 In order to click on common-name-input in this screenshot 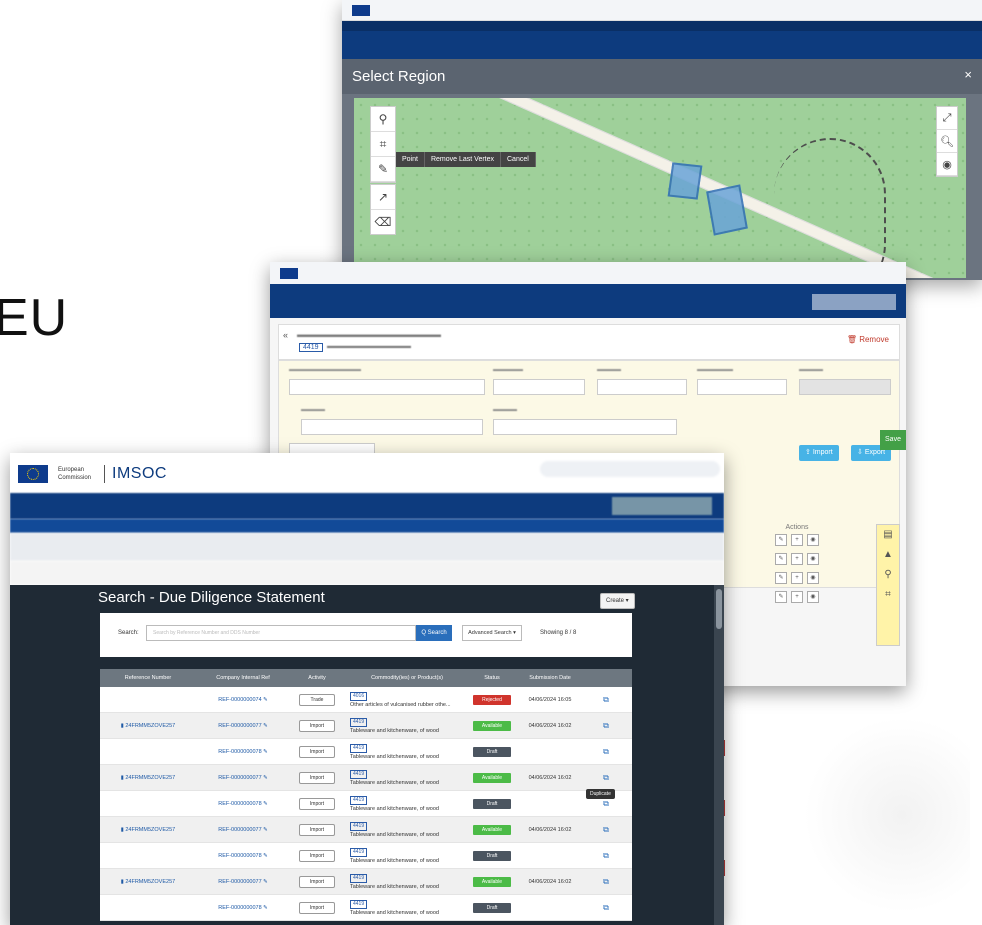, I will do `click(585, 427)`.